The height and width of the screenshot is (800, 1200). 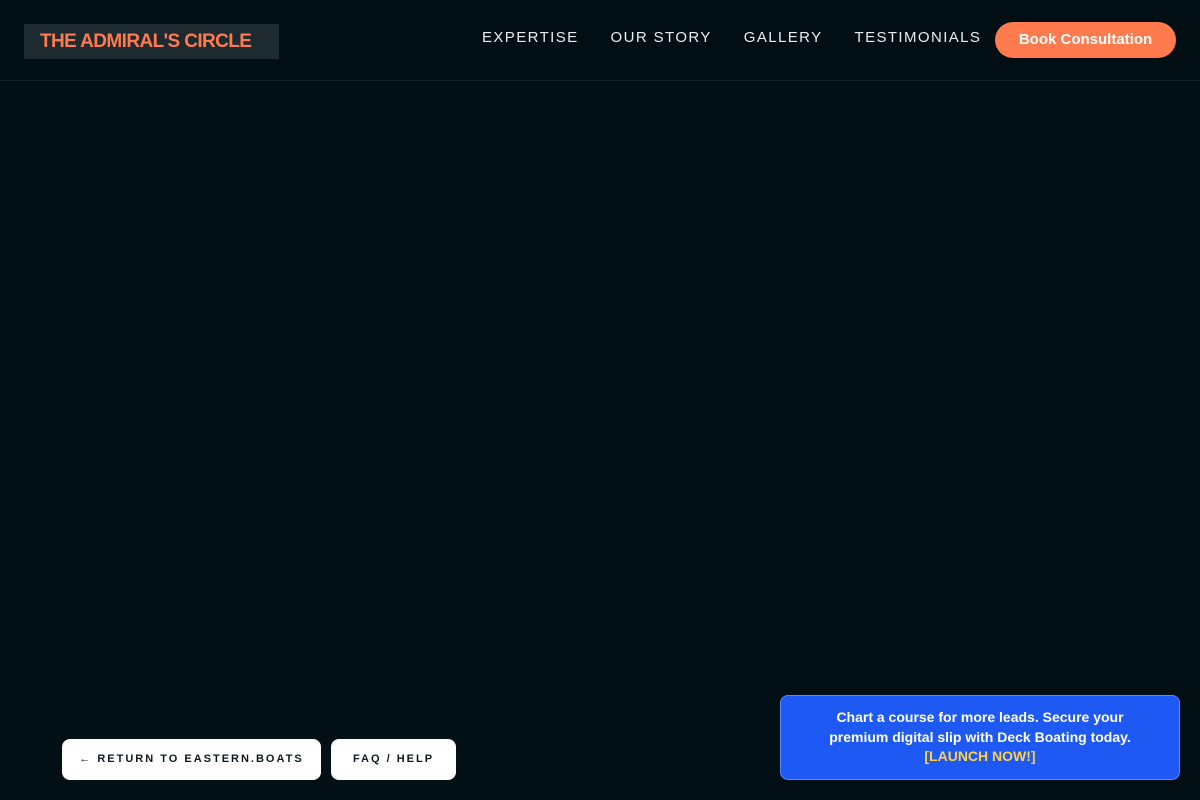 I want to click on nav-item-testimonials: TESTIMONIALS, so click(x=918, y=38).